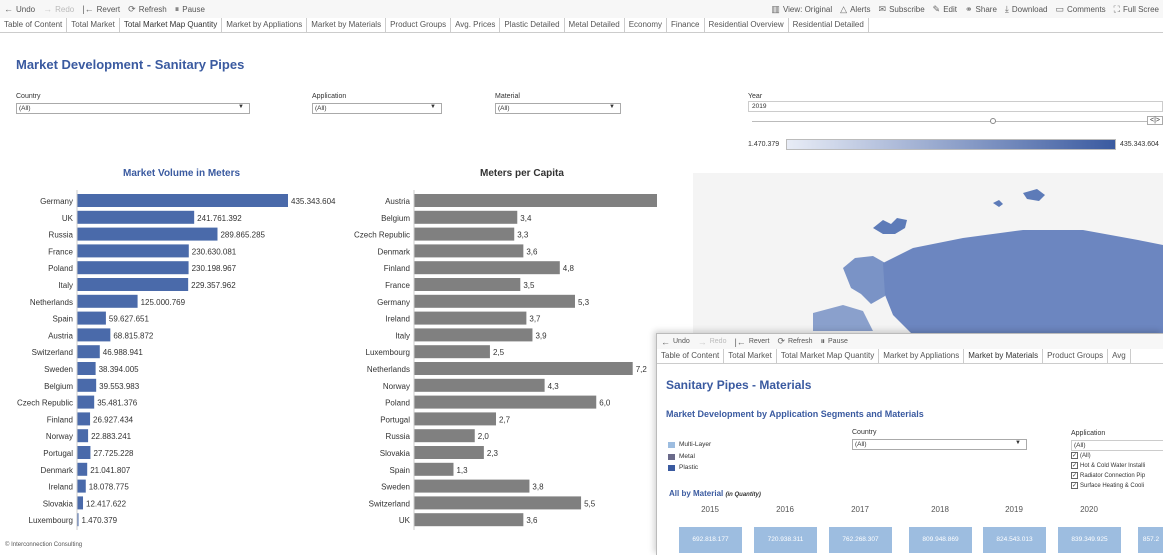 Image resolution: width=1163 pixels, height=555 pixels. Describe the element at coordinates (1076, 356) in the screenshot. I see `overlay-tab-product-groups: Product Groups` at that location.